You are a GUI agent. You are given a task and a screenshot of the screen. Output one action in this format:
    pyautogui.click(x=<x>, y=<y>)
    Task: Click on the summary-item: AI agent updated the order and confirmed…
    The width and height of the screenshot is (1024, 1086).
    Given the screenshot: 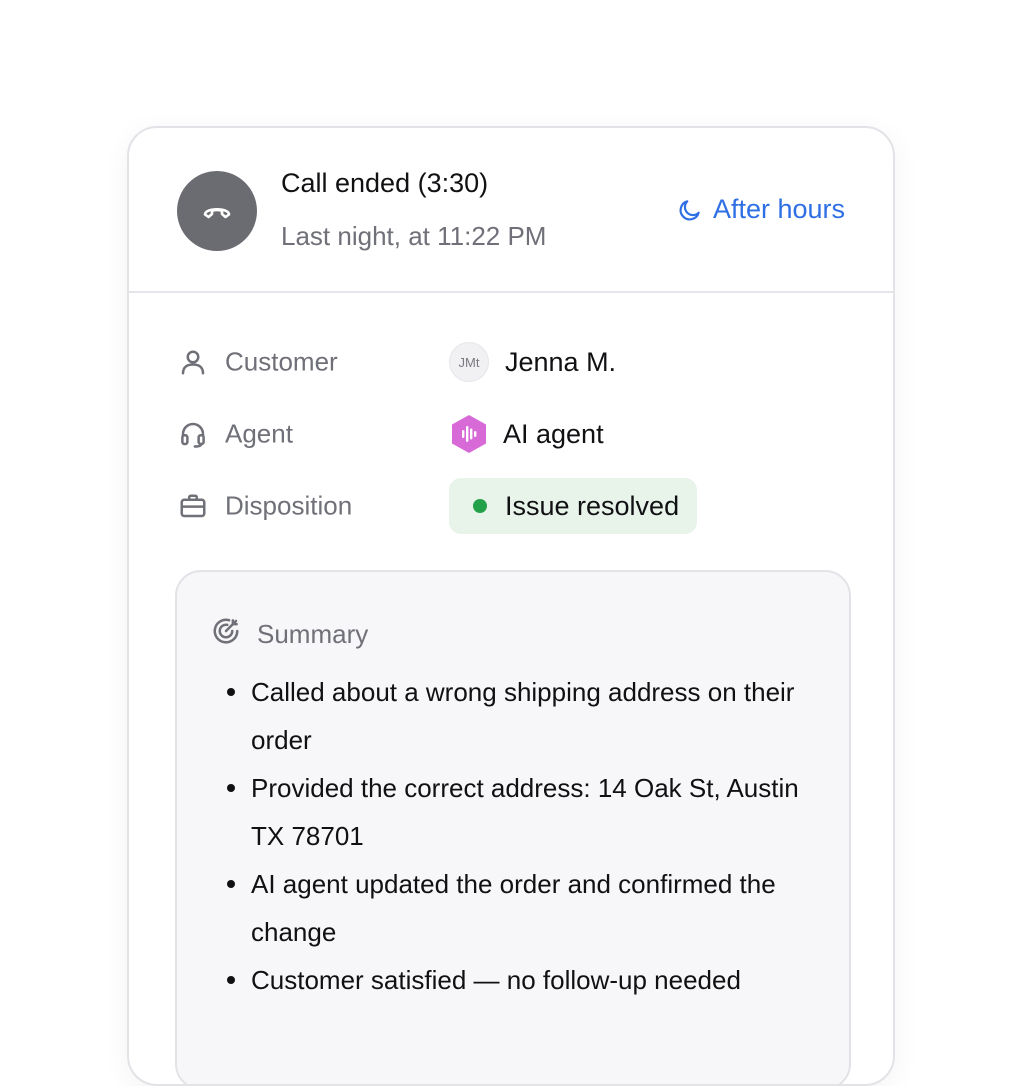 What is the action you would take?
    pyautogui.click(x=529, y=908)
    